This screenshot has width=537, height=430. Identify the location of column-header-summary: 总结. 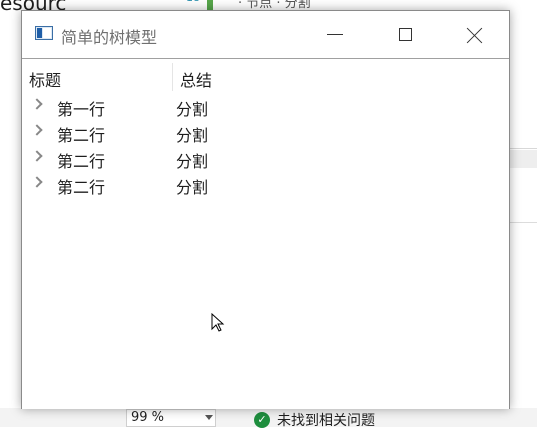
(196, 79).